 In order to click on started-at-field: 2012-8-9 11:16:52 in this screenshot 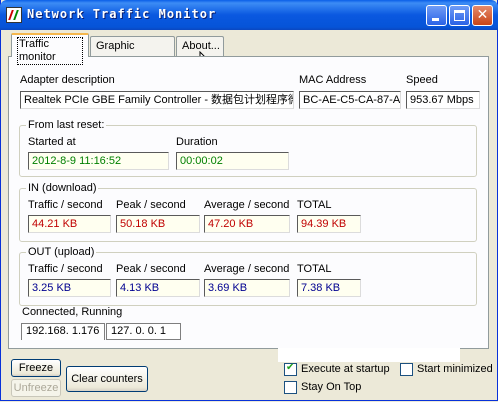, I will do `click(98, 161)`.